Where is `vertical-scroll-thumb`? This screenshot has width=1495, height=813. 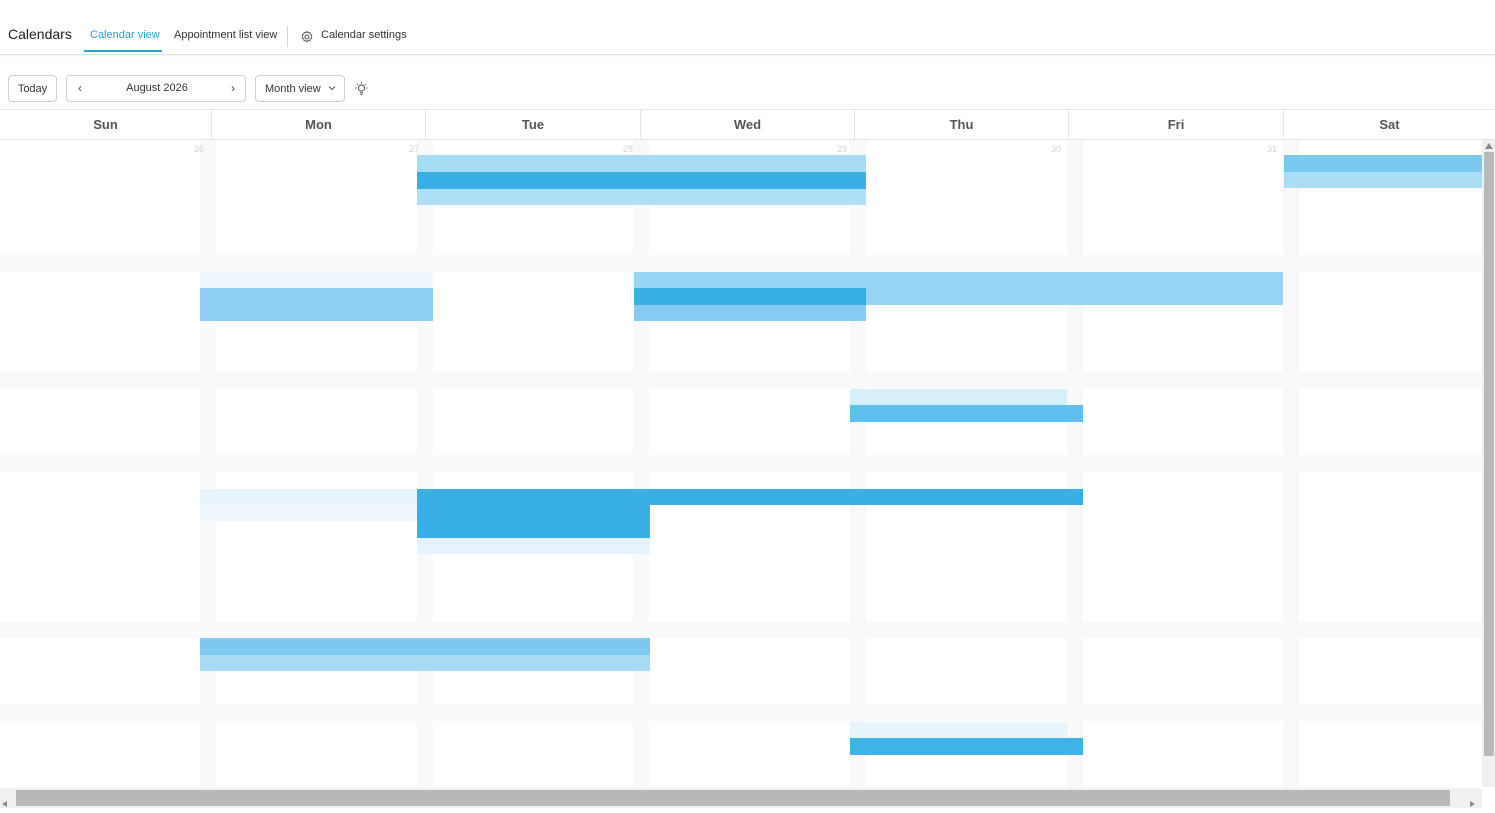
vertical-scroll-thumb is located at coordinates (1489, 454).